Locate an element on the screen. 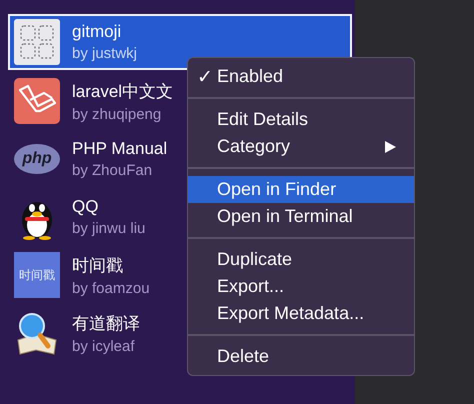  extension-title: QQ is located at coordinates (86, 207).